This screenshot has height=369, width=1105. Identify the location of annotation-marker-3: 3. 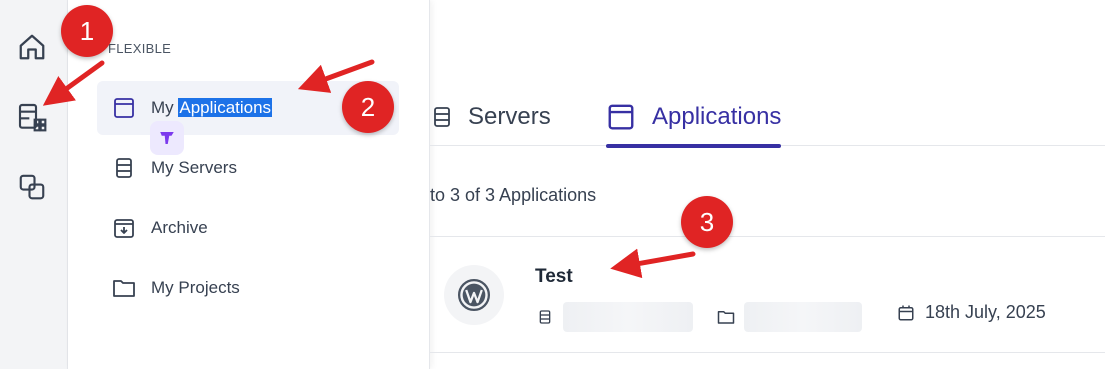
(707, 222).